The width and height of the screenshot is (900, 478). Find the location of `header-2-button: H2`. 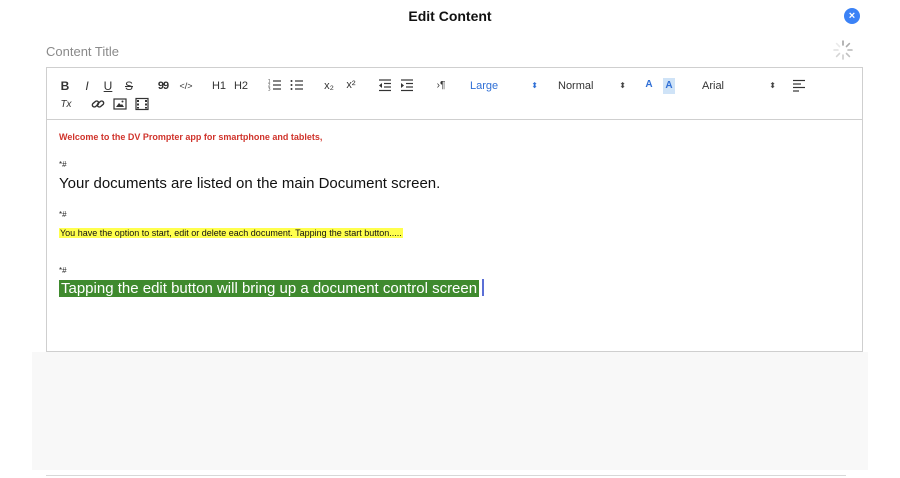

header-2-button: H2 is located at coordinates (241, 86).